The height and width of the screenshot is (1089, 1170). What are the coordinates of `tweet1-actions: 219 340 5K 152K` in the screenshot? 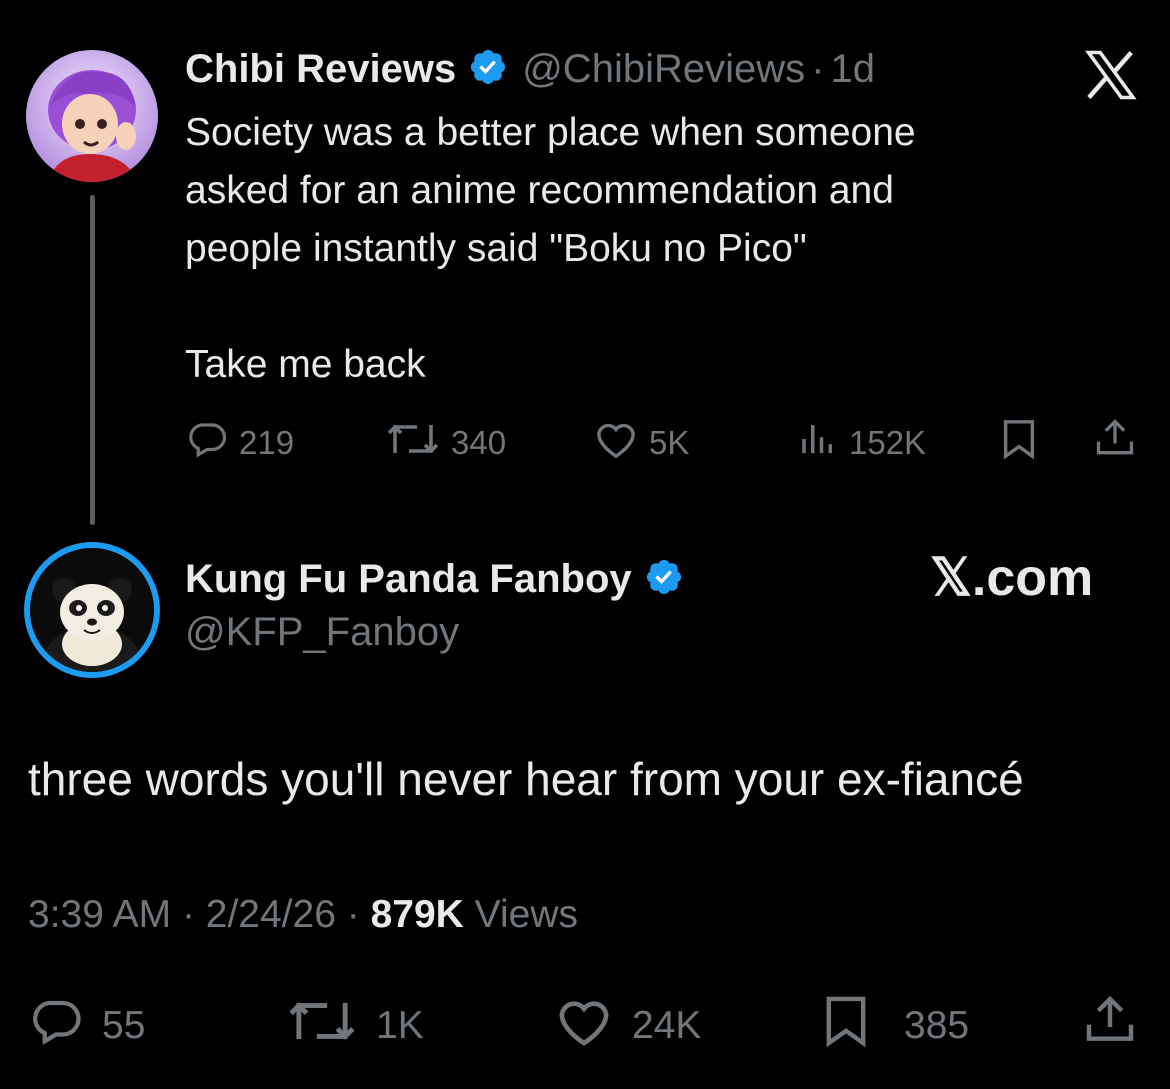 It's located at (662, 439).